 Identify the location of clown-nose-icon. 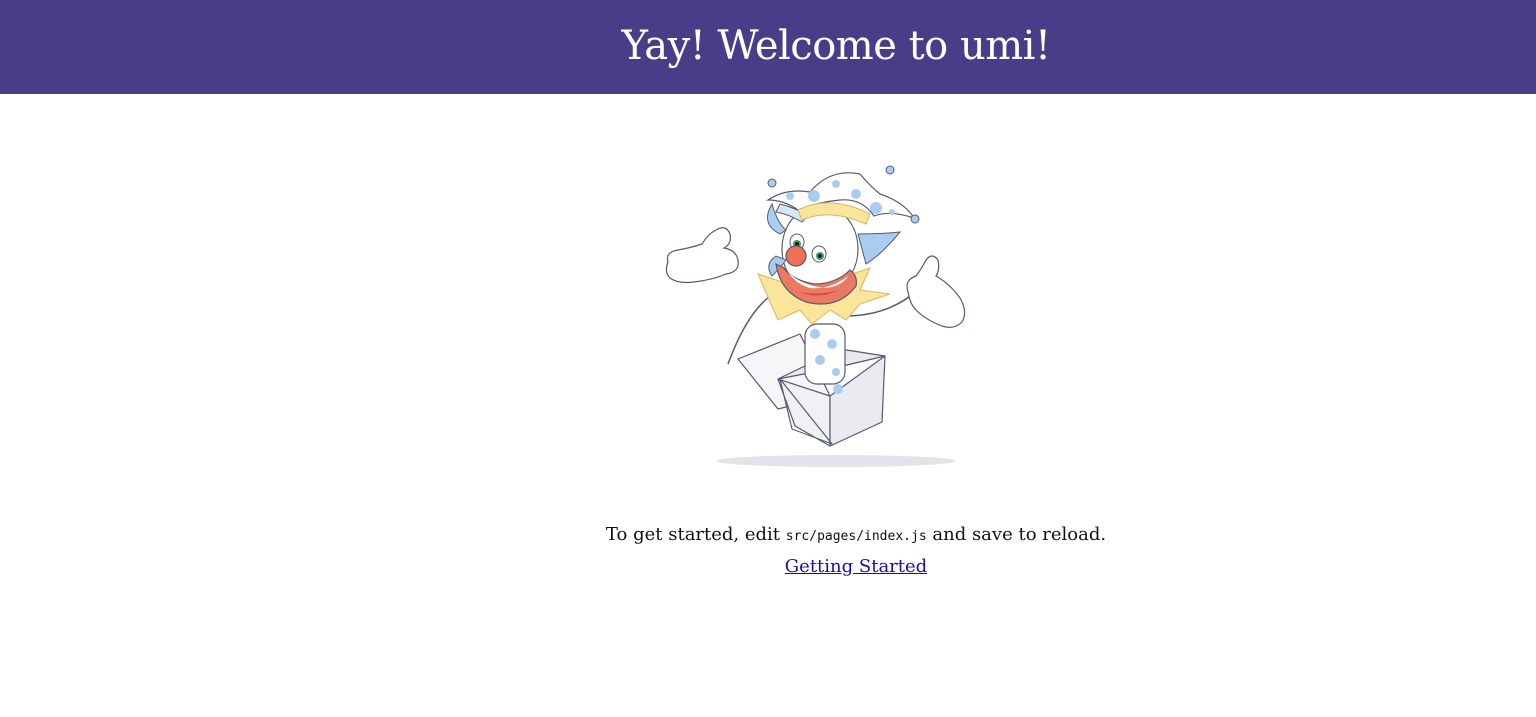
(796, 256).